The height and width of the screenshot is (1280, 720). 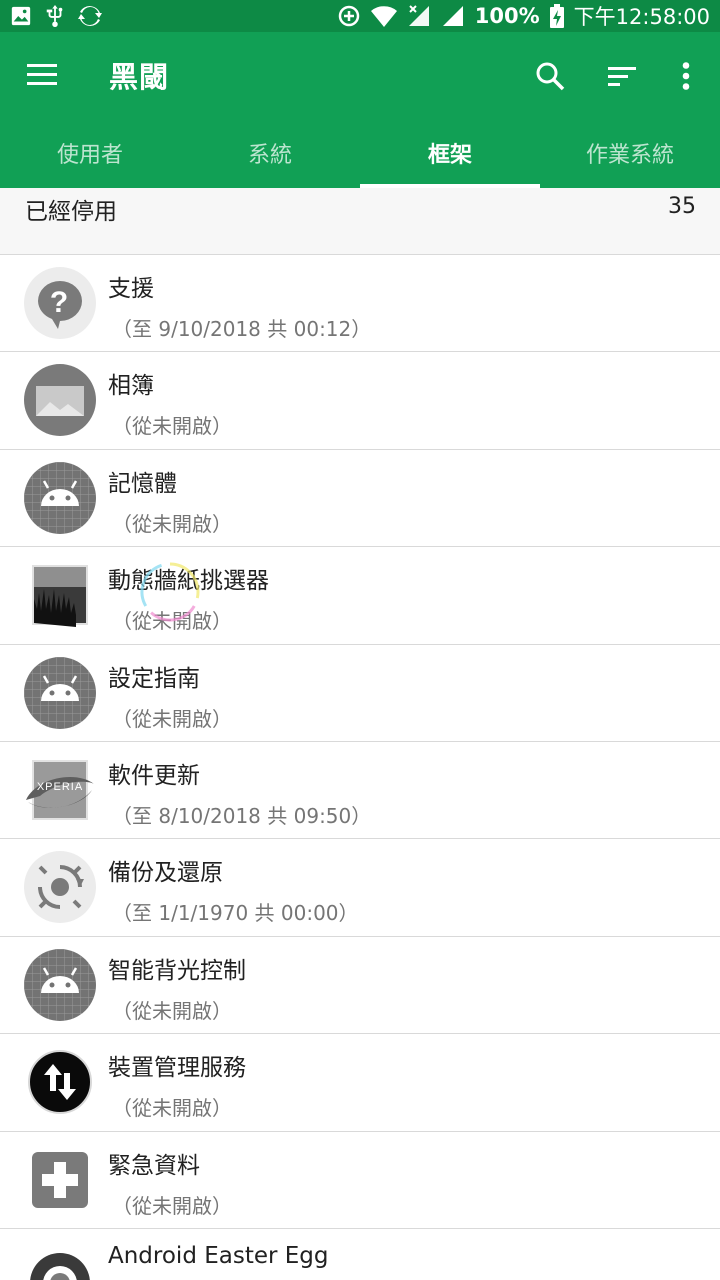 I want to click on app-bar: 黑閾 使用者 系統 框架 作業系統, so click(x=360, y=110).